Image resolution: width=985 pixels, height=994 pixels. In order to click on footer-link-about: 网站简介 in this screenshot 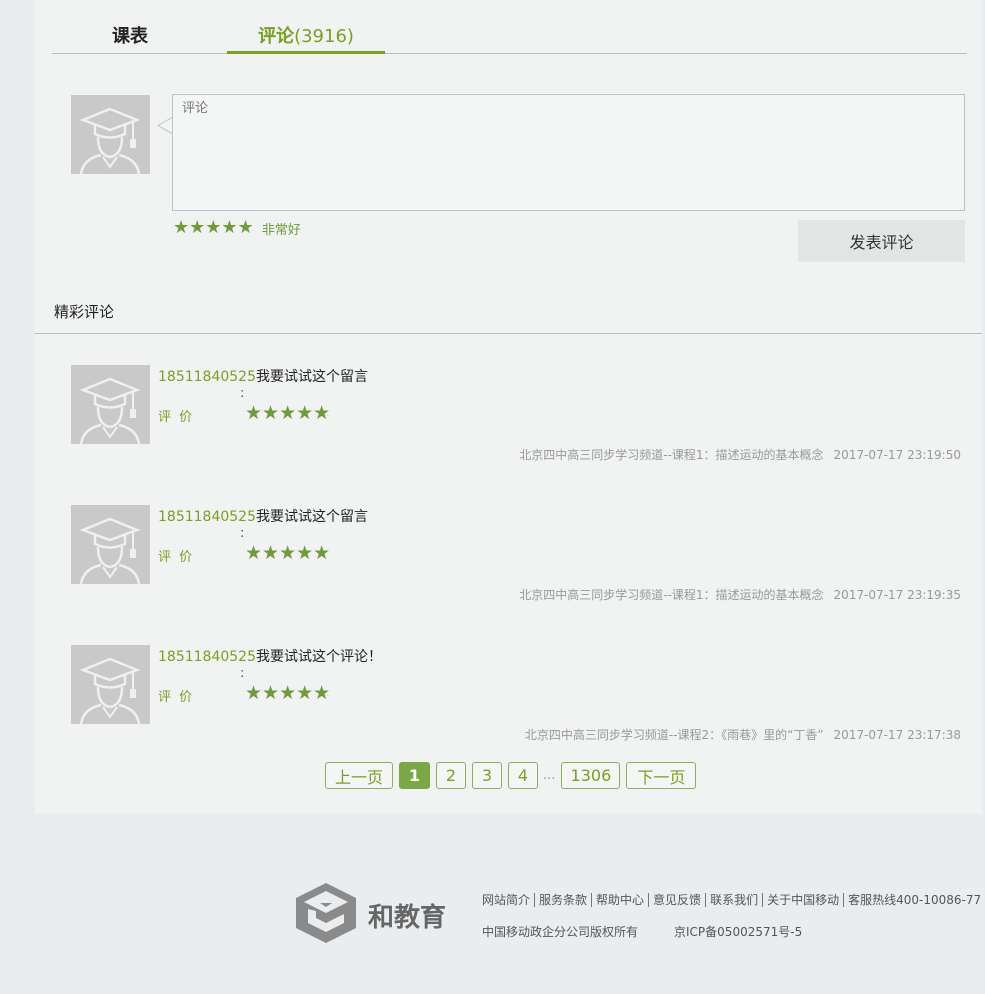, I will do `click(509, 900)`.